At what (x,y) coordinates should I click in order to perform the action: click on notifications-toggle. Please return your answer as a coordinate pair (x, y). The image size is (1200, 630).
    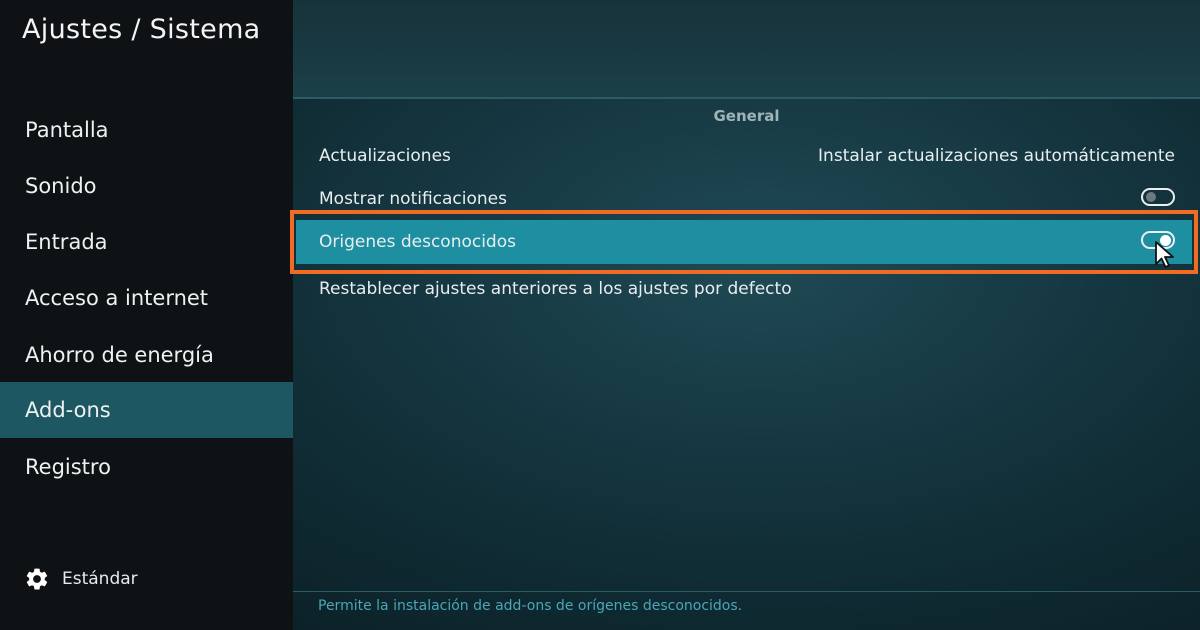
    Looking at the image, I should click on (1158, 197).